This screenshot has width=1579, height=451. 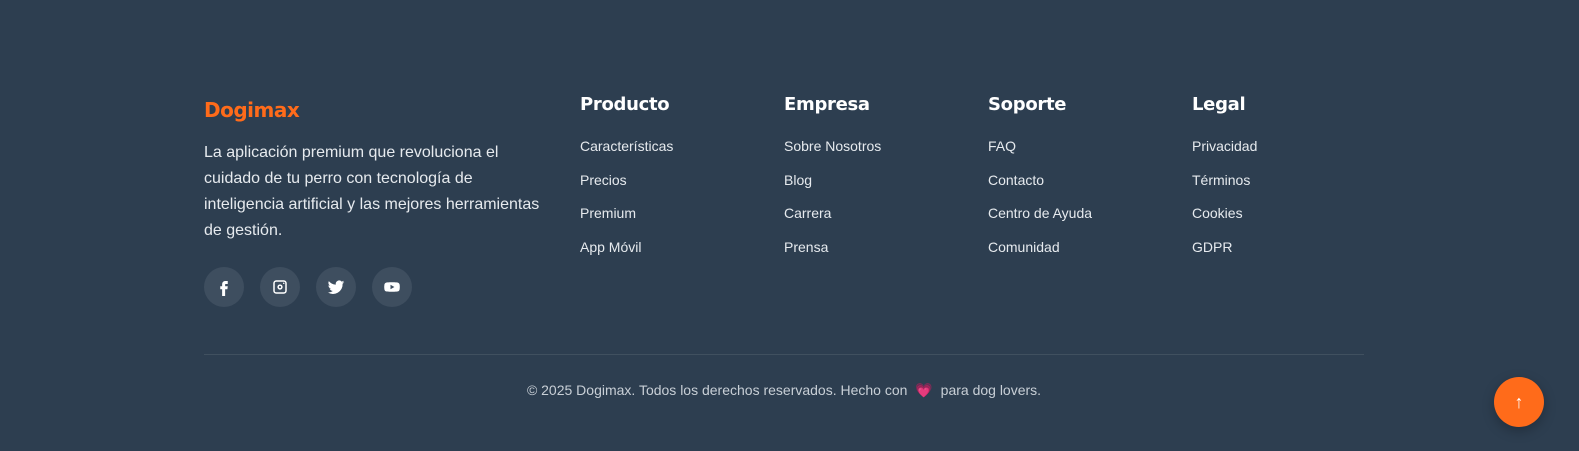 I want to click on column-title: Legal, so click(x=1219, y=104).